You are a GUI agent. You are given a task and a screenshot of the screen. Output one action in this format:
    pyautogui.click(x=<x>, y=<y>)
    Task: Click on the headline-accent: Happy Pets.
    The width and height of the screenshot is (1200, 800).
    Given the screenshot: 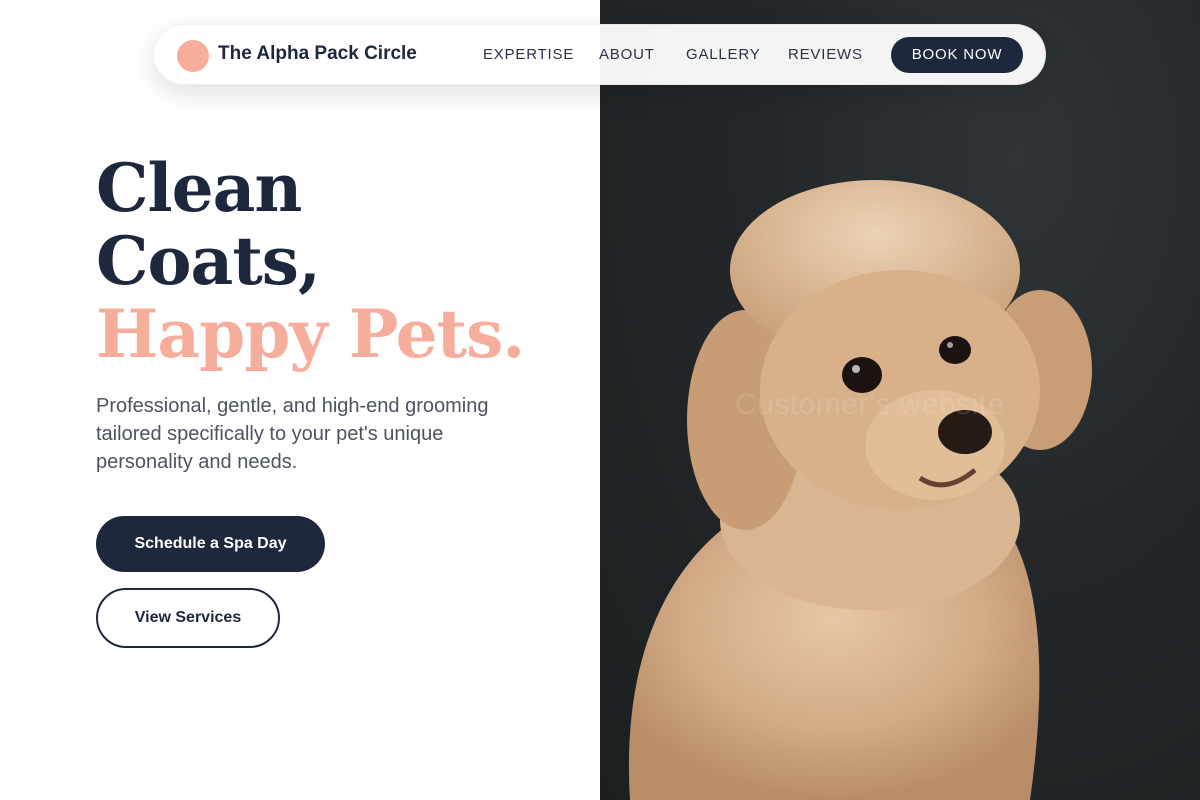 What is the action you would take?
    pyautogui.click(x=310, y=334)
    